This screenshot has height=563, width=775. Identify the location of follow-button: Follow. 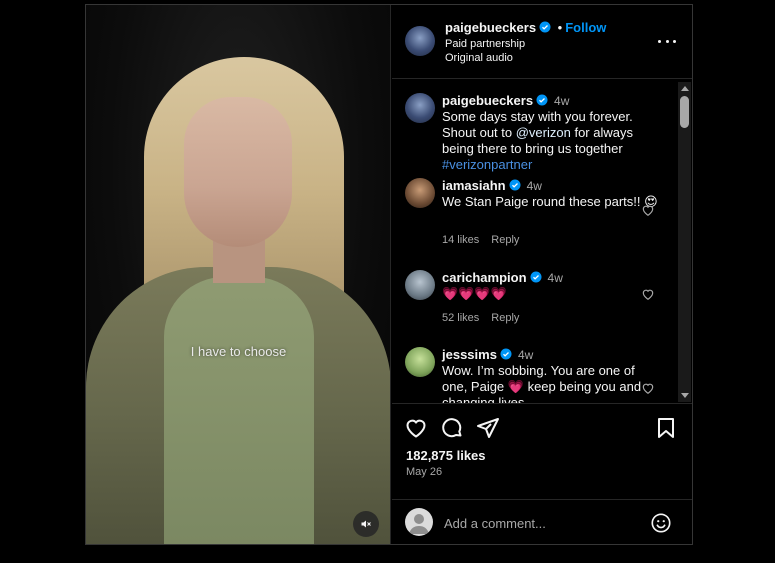
(585, 27).